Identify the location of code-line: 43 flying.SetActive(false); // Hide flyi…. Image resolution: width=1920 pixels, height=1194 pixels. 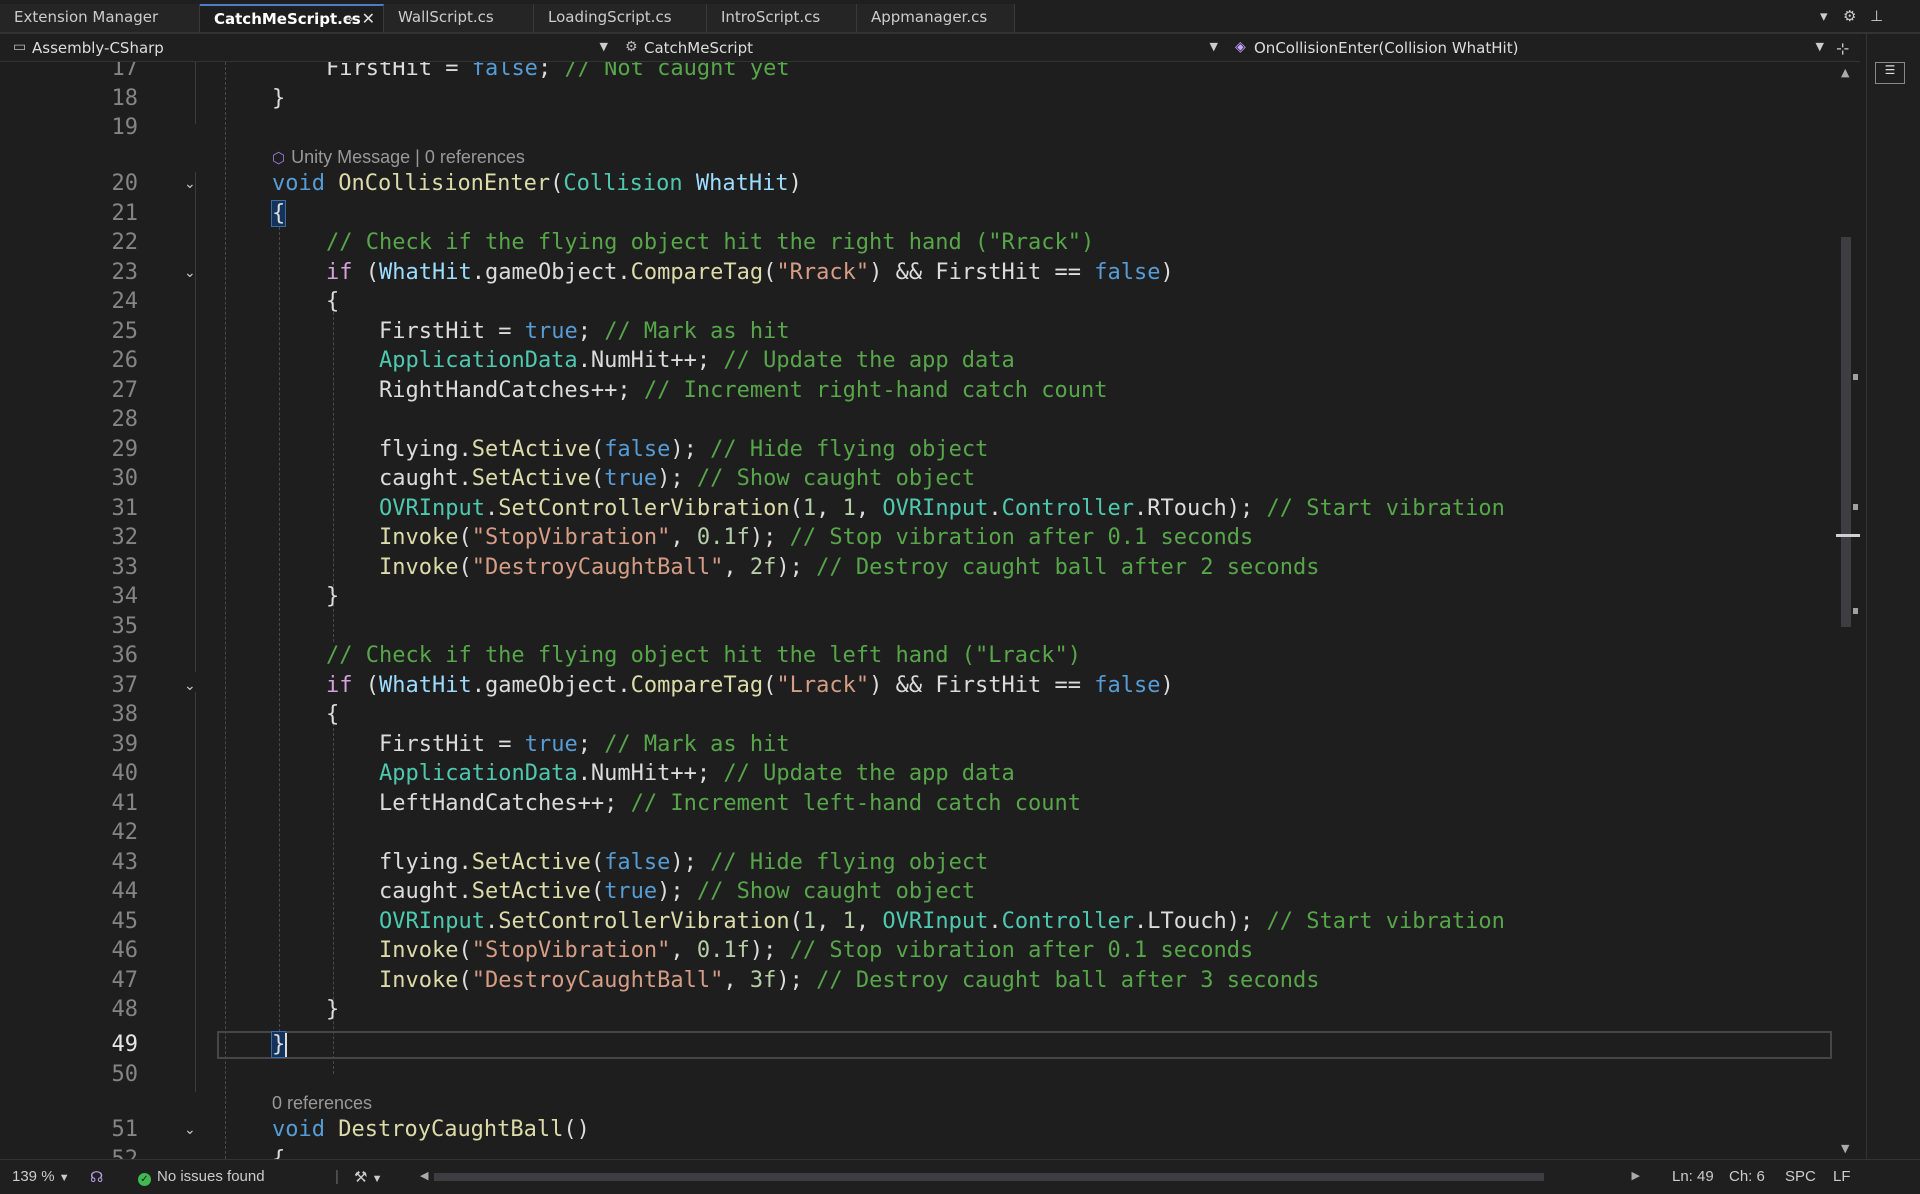
(925, 863).